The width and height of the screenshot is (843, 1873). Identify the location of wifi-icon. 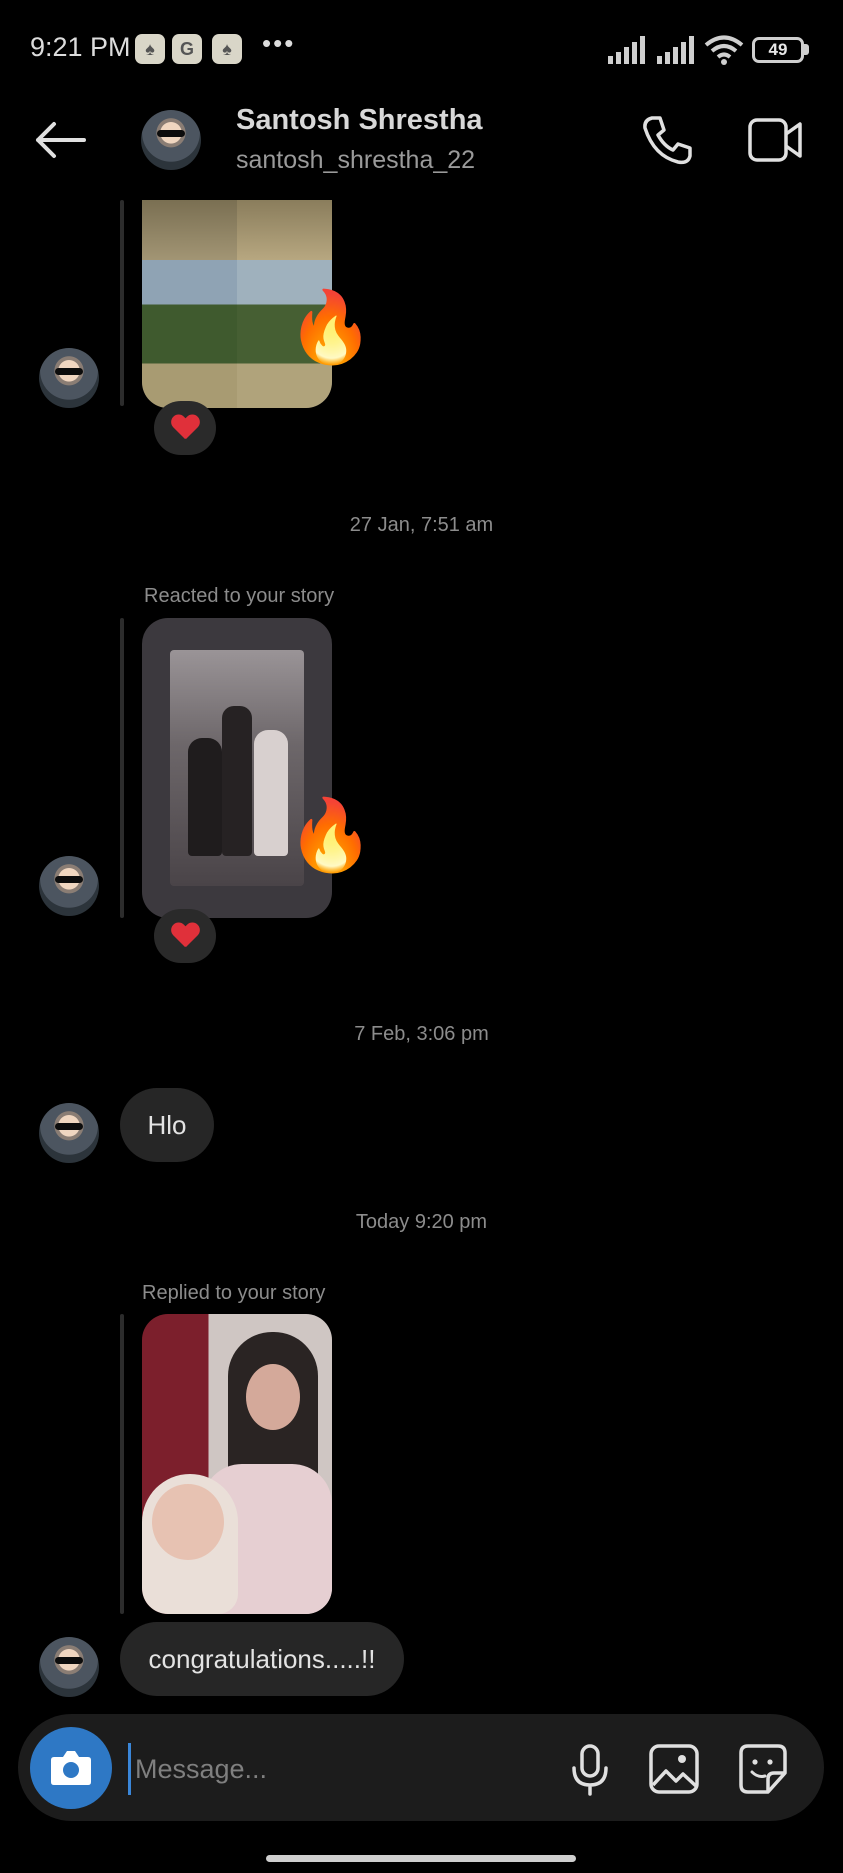
(724, 50).